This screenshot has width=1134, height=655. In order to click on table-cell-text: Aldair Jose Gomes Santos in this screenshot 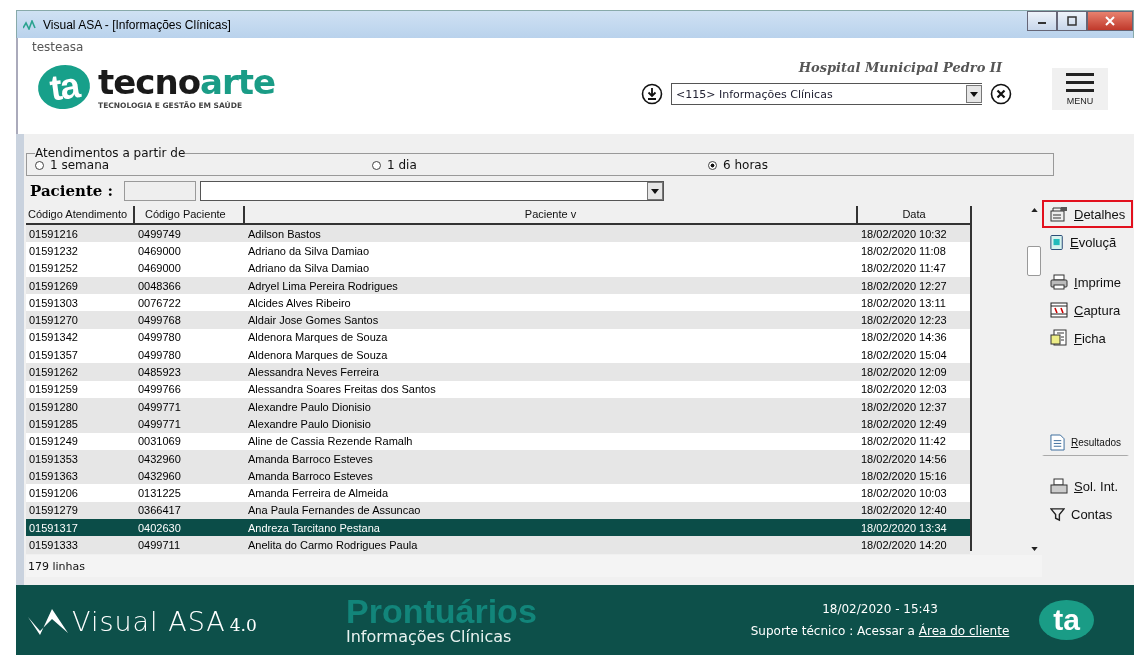, I will do `click(313, 320)`.